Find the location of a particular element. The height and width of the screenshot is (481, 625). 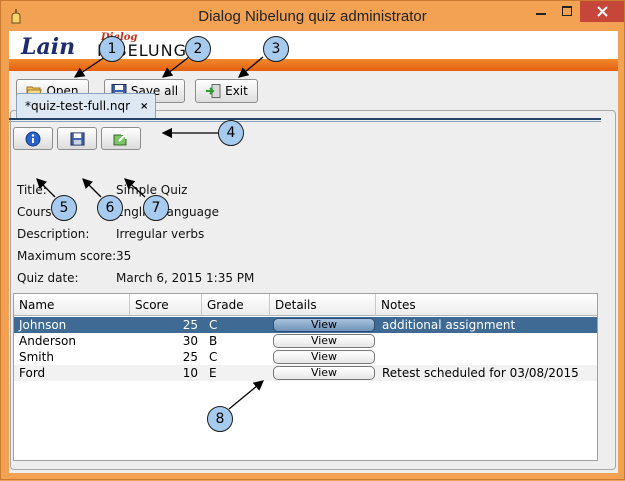

callout-badge: 3 is located at coordinates (276, 49).